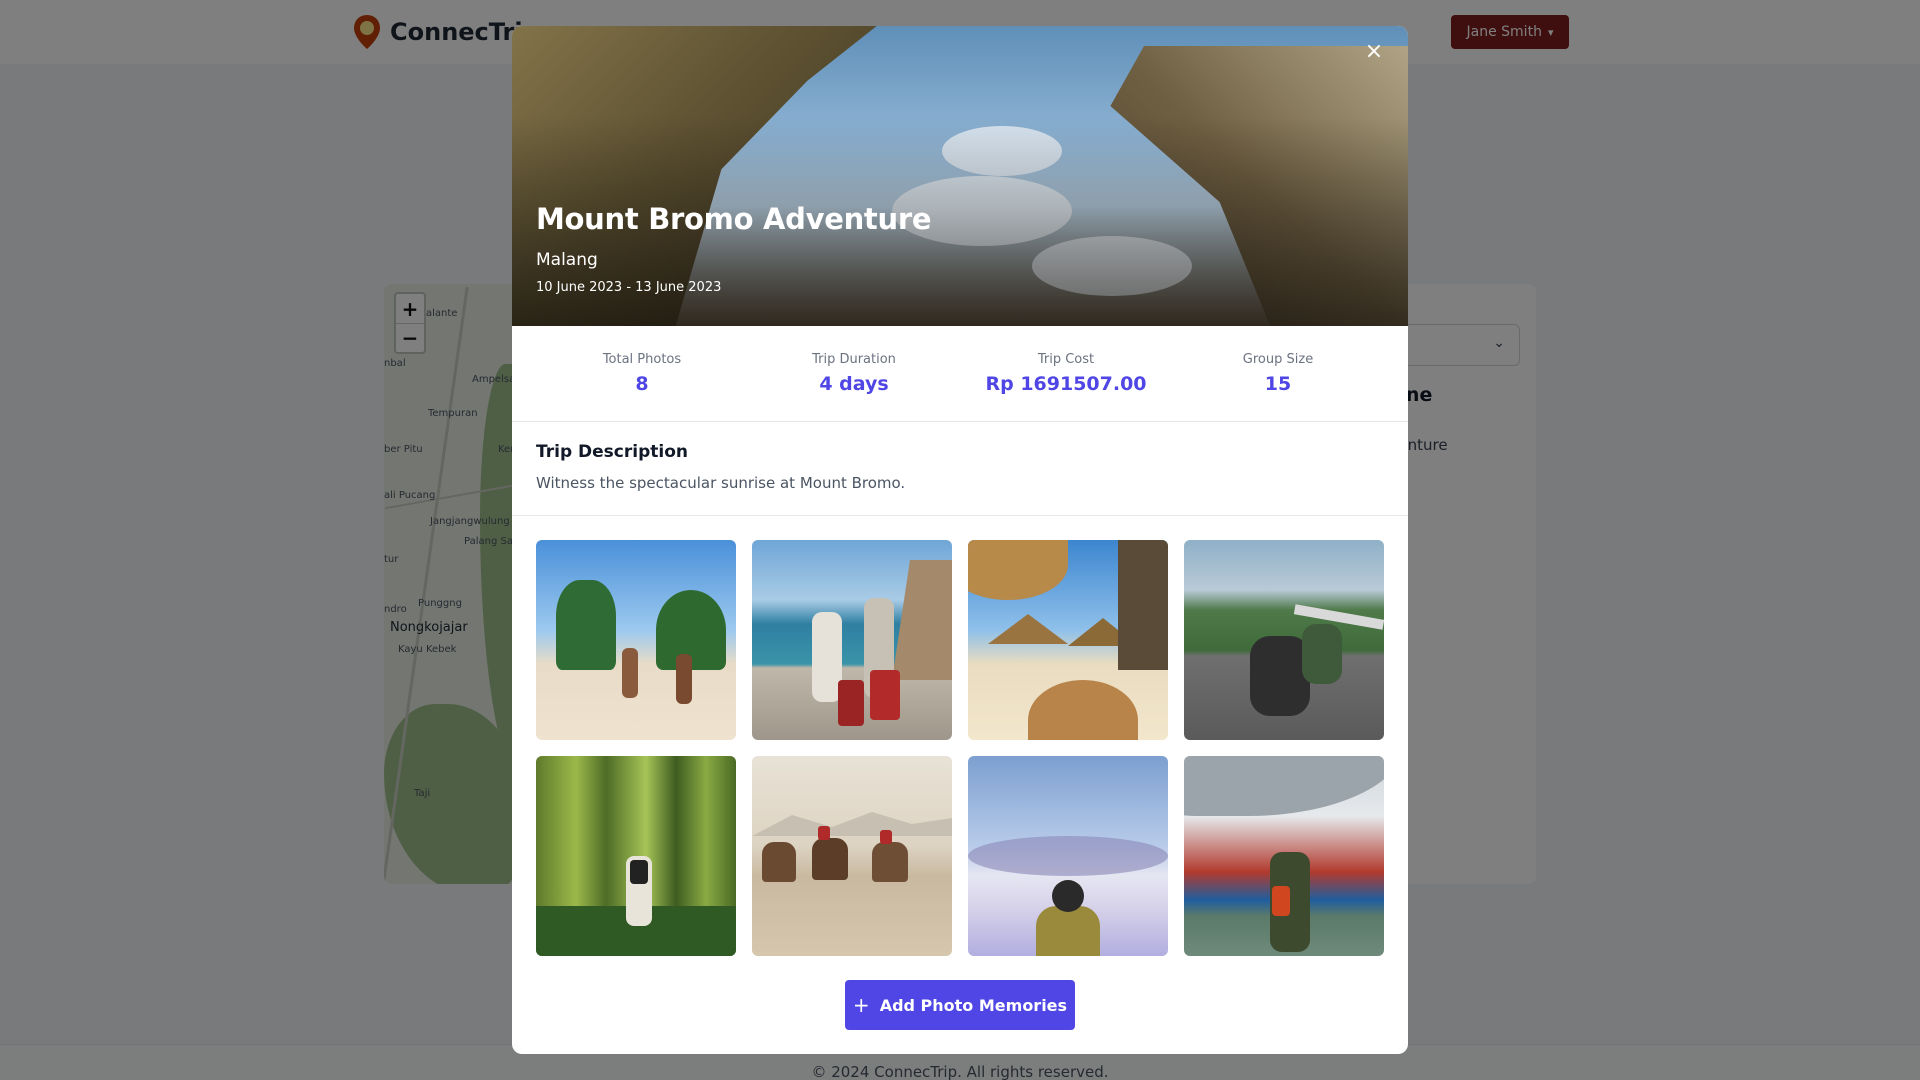  Describe the element at coordinates (734, 219) in the screenshot. I see `trip-title: Mount Bromo Adventure` at that location.